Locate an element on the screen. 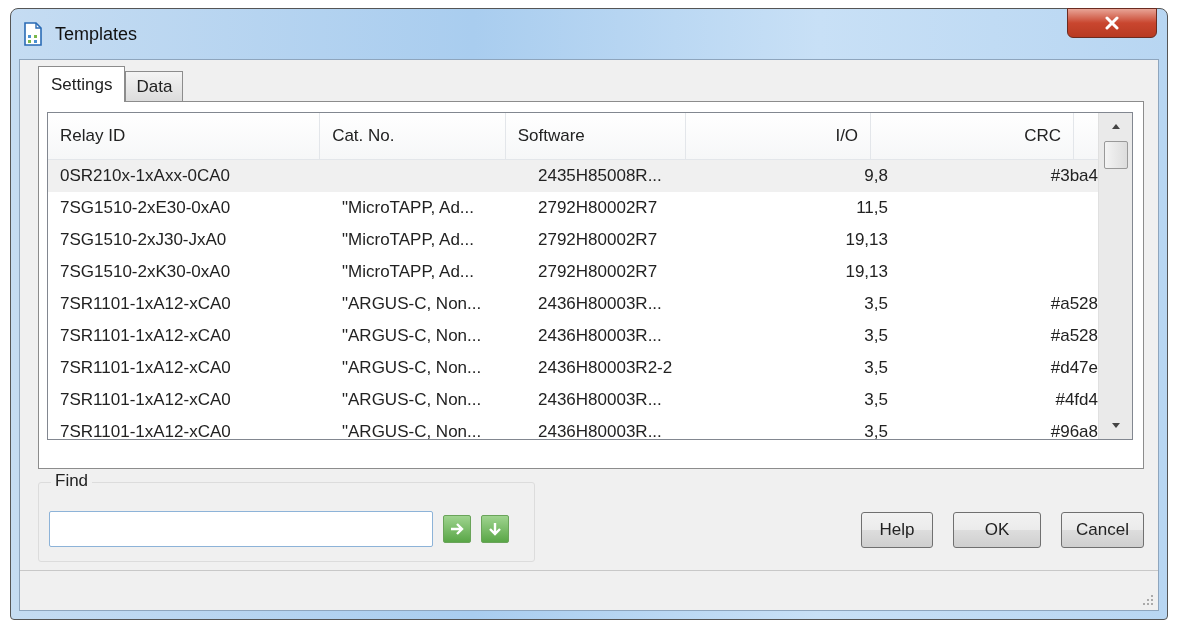 Image resolution: width=1178 pixels, height=629 pixels. table-row: 7SG1510-2xJ30-JxA0 "MicroTAPP, Ad... 2792H80002R7 19,13 is located at coordinates (573, 240).